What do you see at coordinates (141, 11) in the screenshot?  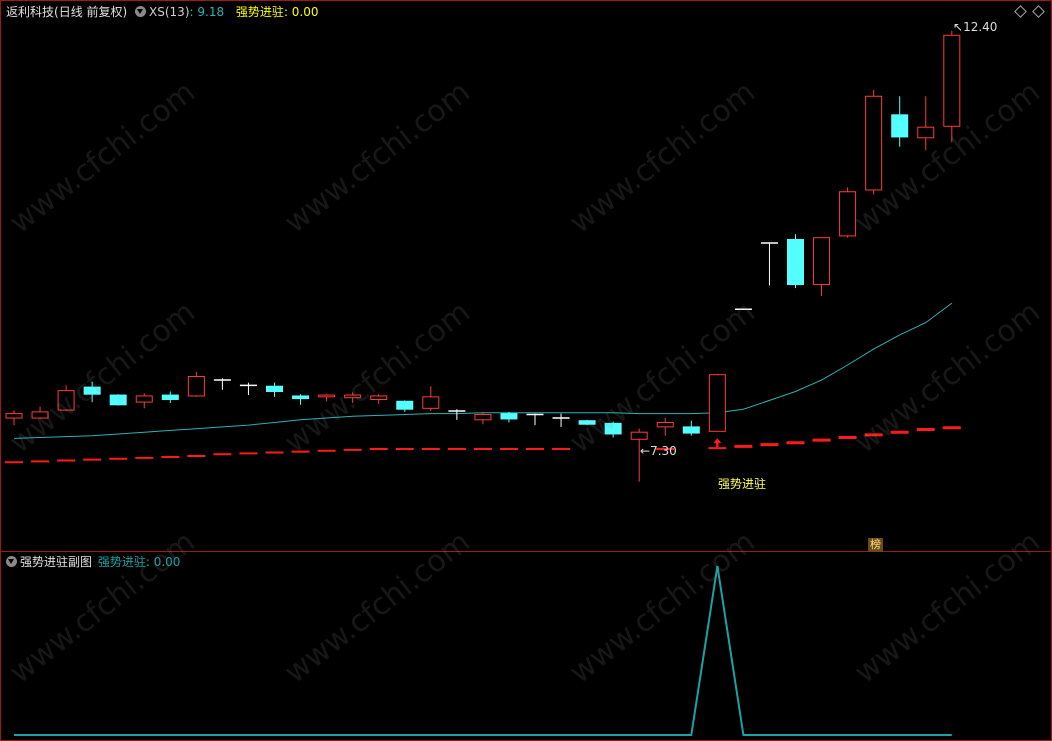 I see `indicator-menu-icon` at bounding box center [141, 11].